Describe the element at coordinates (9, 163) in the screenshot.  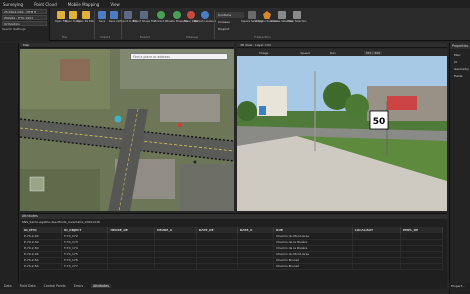
I see `left-dock-strip` at that location.